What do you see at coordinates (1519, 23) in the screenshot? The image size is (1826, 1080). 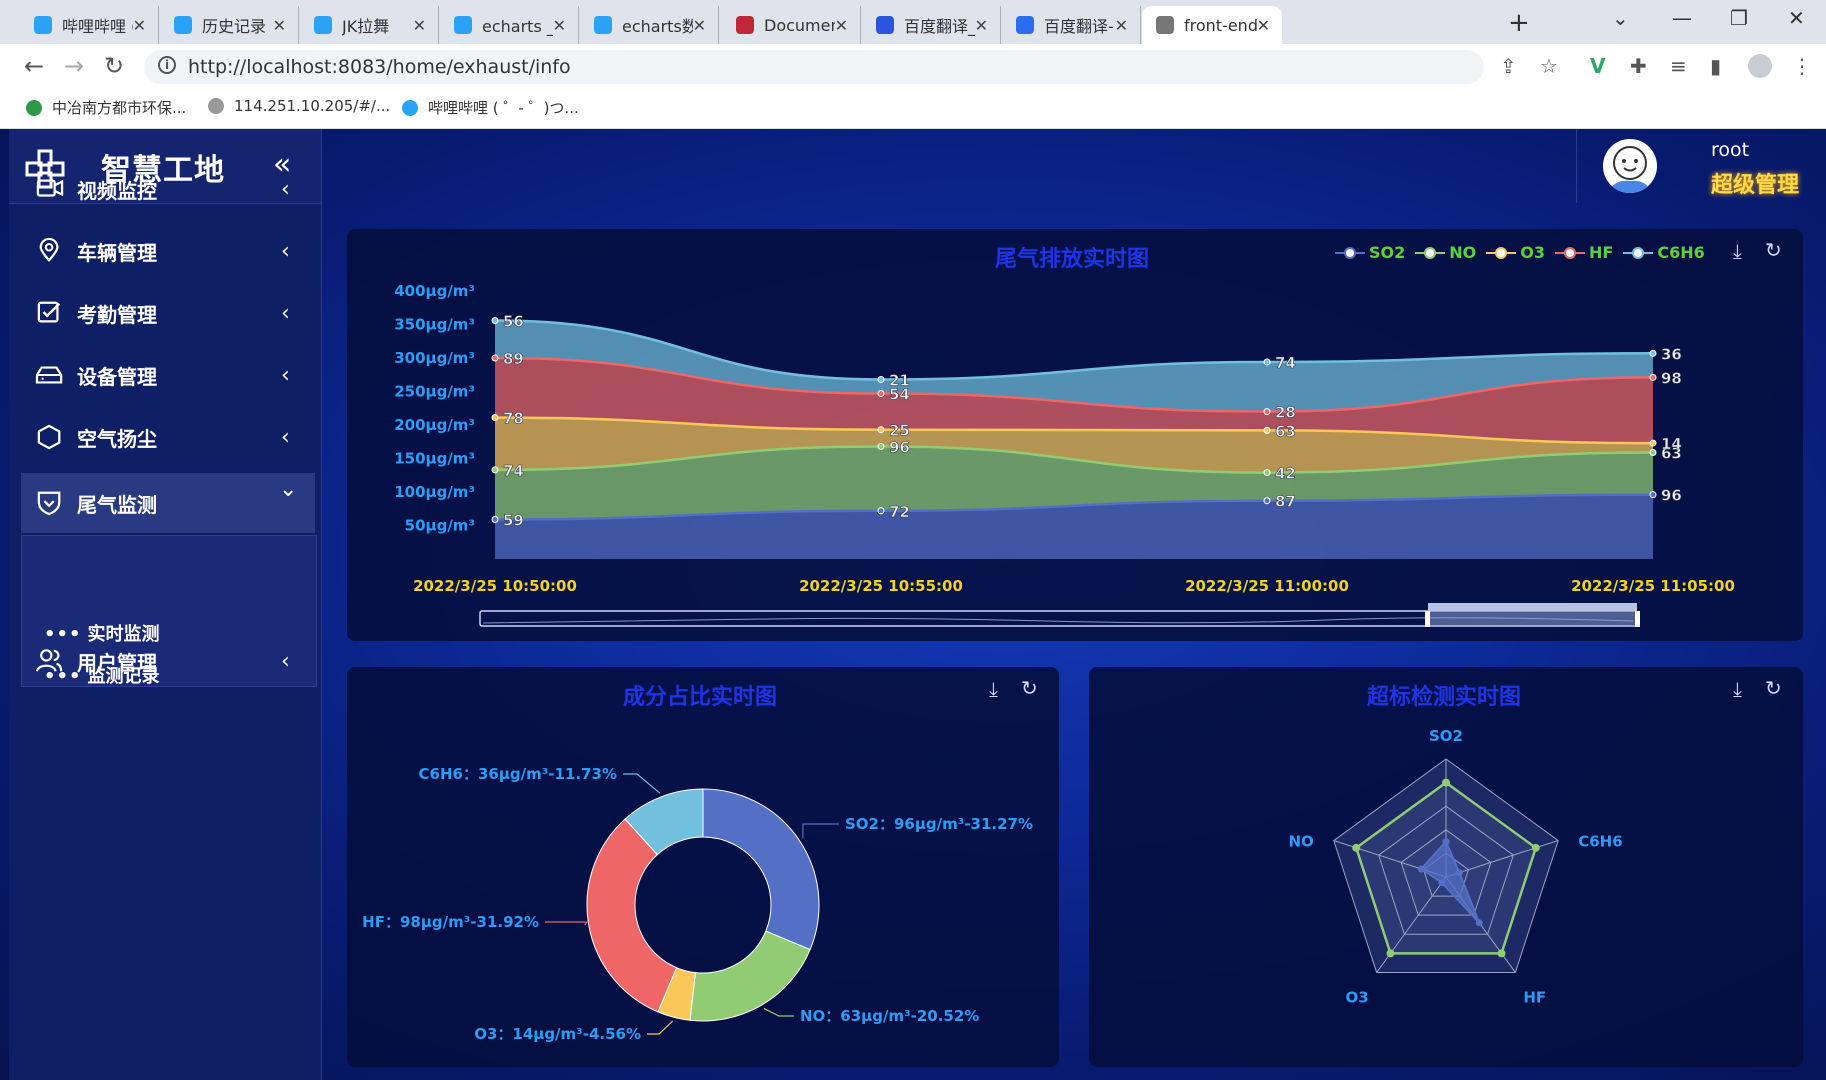 I see `new-tab-button: +` at bounding box center [1519, 23].